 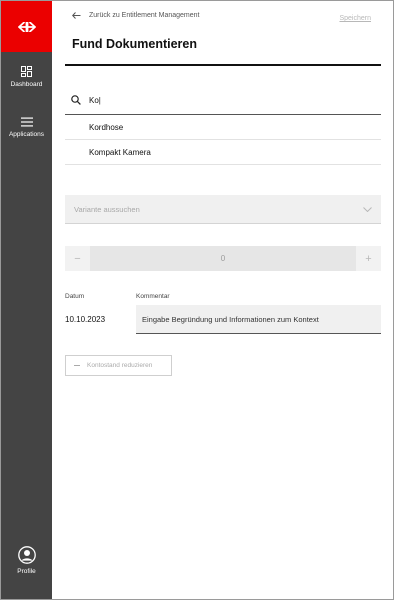 I want to click on back-link: Zurück zu Entitlement Management, so click(x=136, y=15).